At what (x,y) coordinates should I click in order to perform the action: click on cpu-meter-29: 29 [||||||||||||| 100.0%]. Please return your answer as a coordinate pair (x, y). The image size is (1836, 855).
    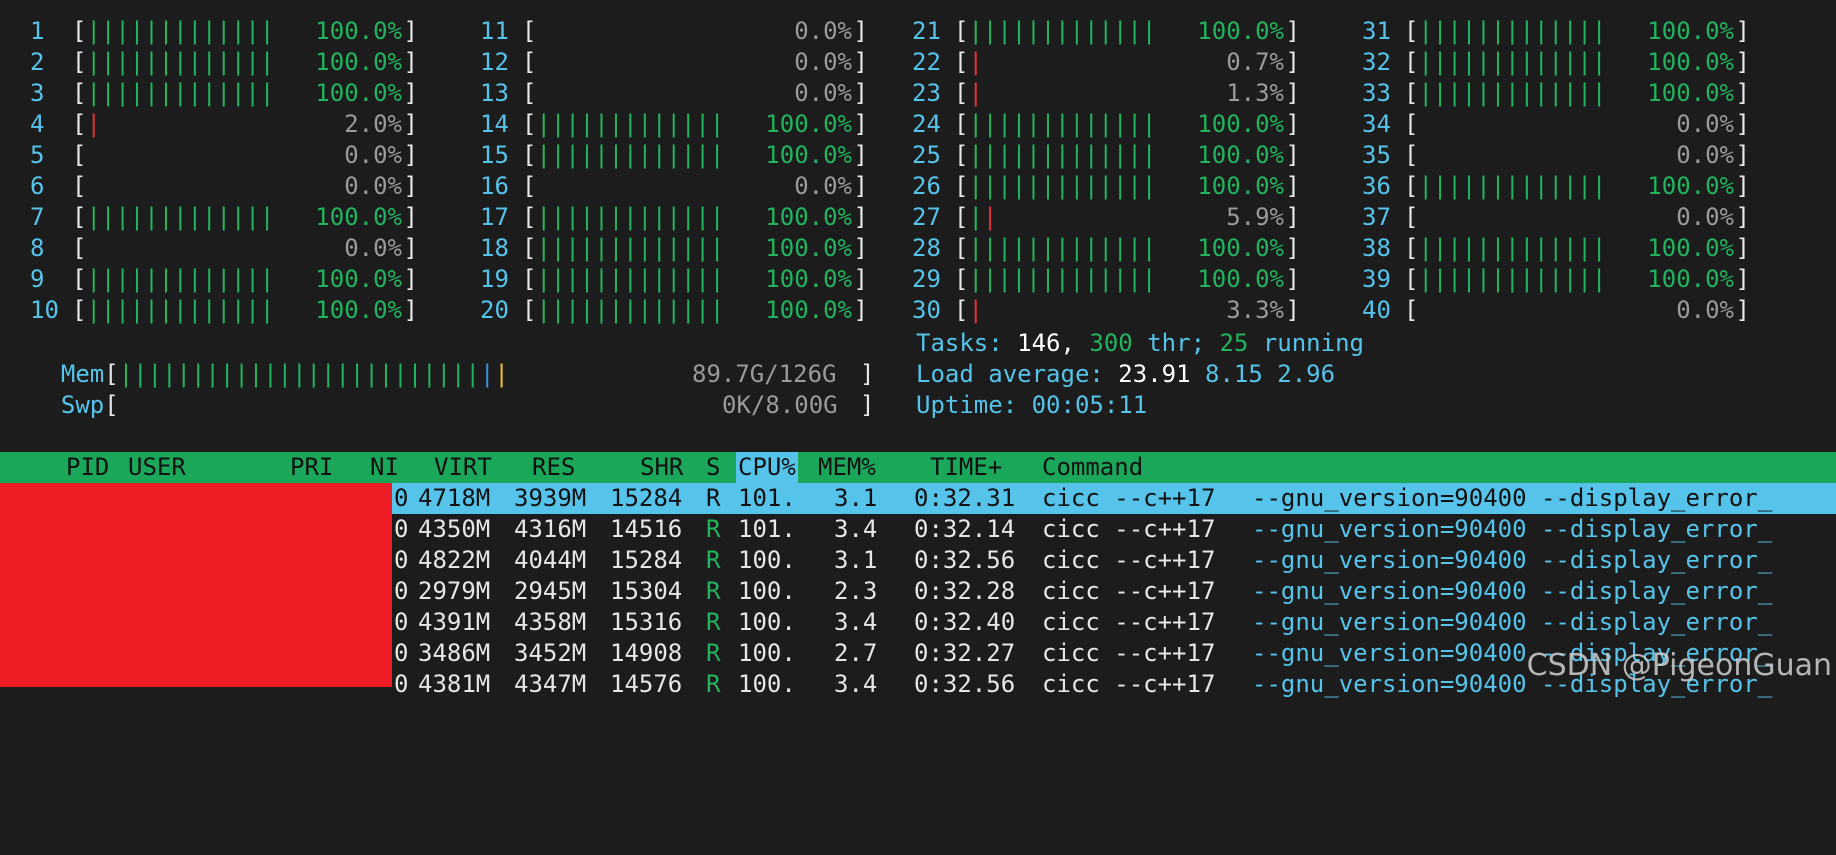
    Looking at the image, I should click on (1106, 279).